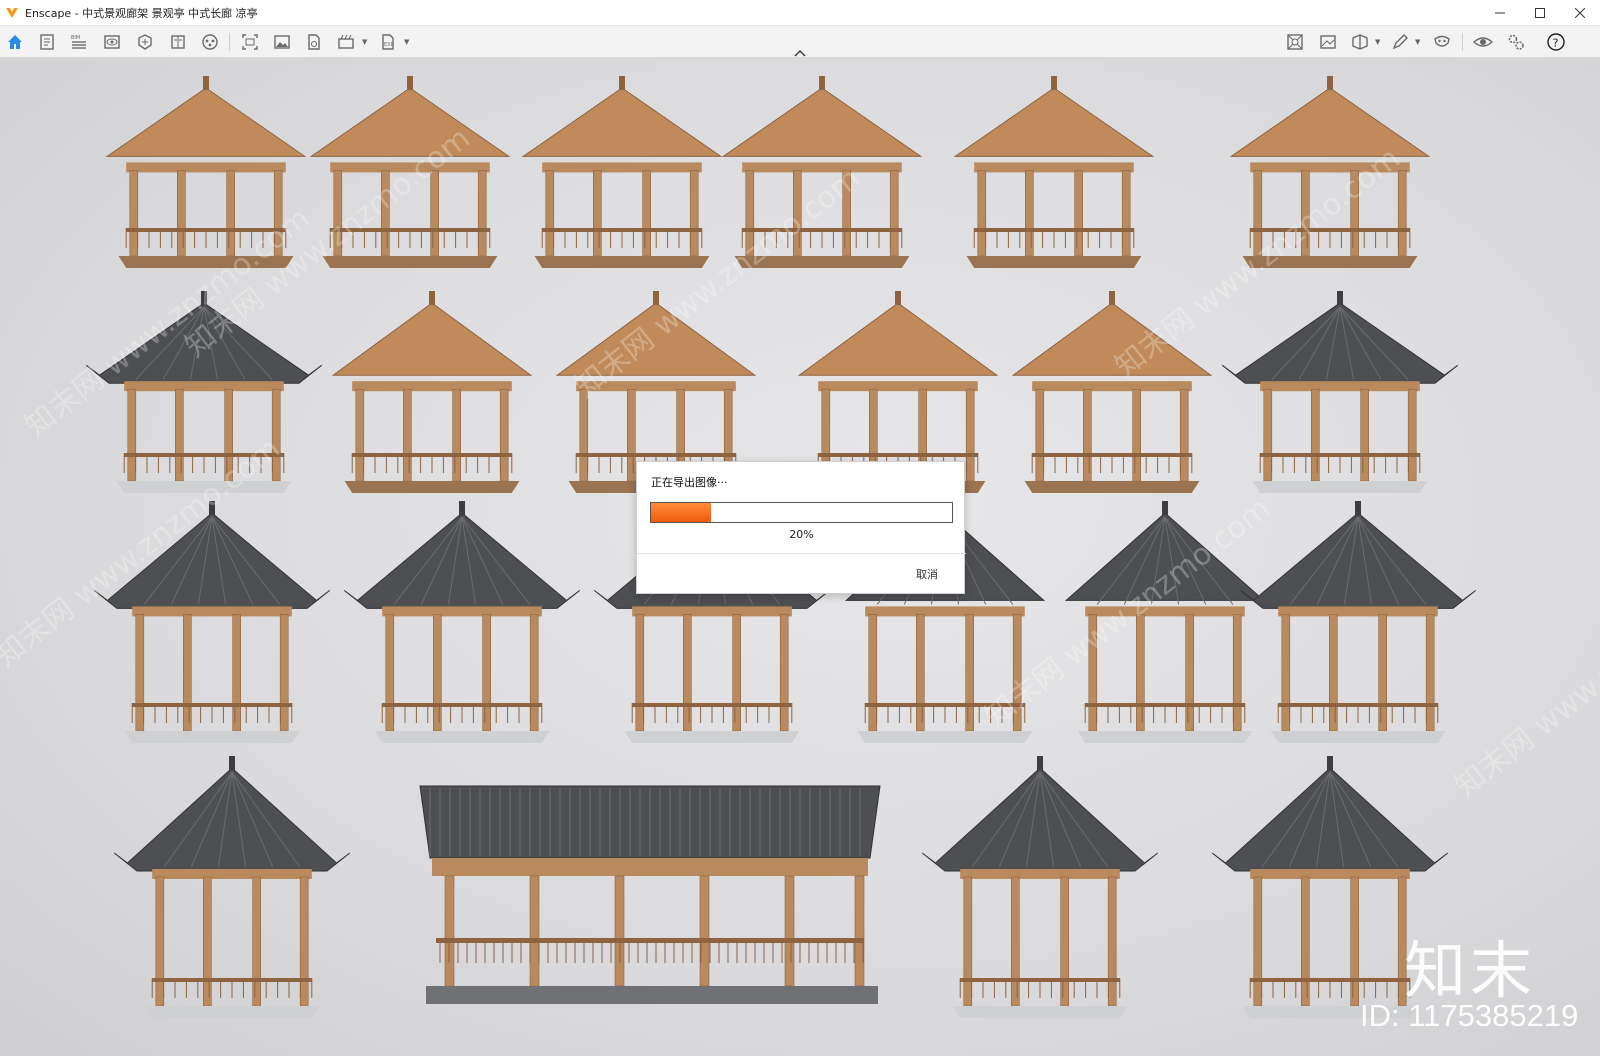  I want to click on maximize-button, so click(1540, 13).